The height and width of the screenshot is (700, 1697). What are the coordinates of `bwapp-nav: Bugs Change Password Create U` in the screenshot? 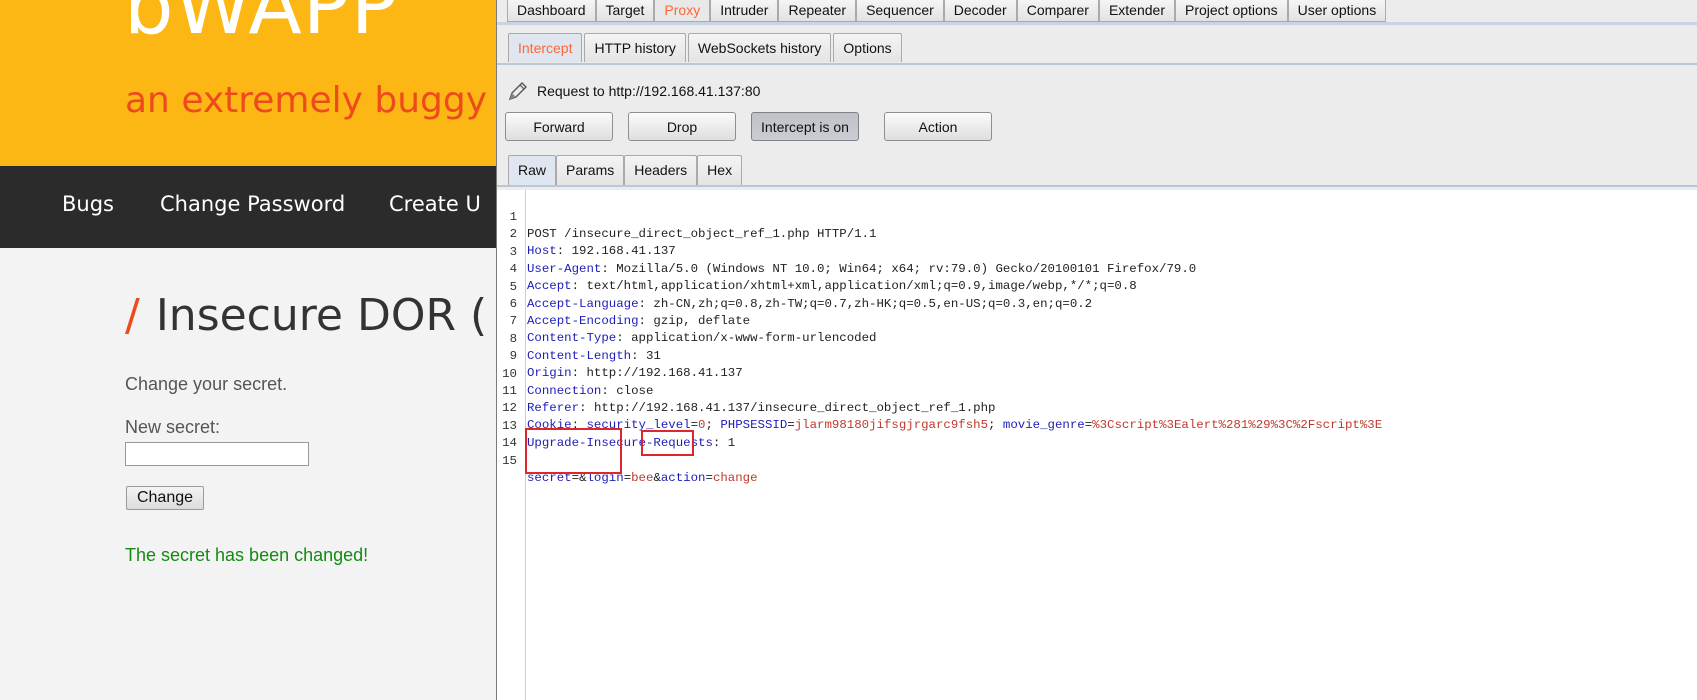 It's located at (248, 207).